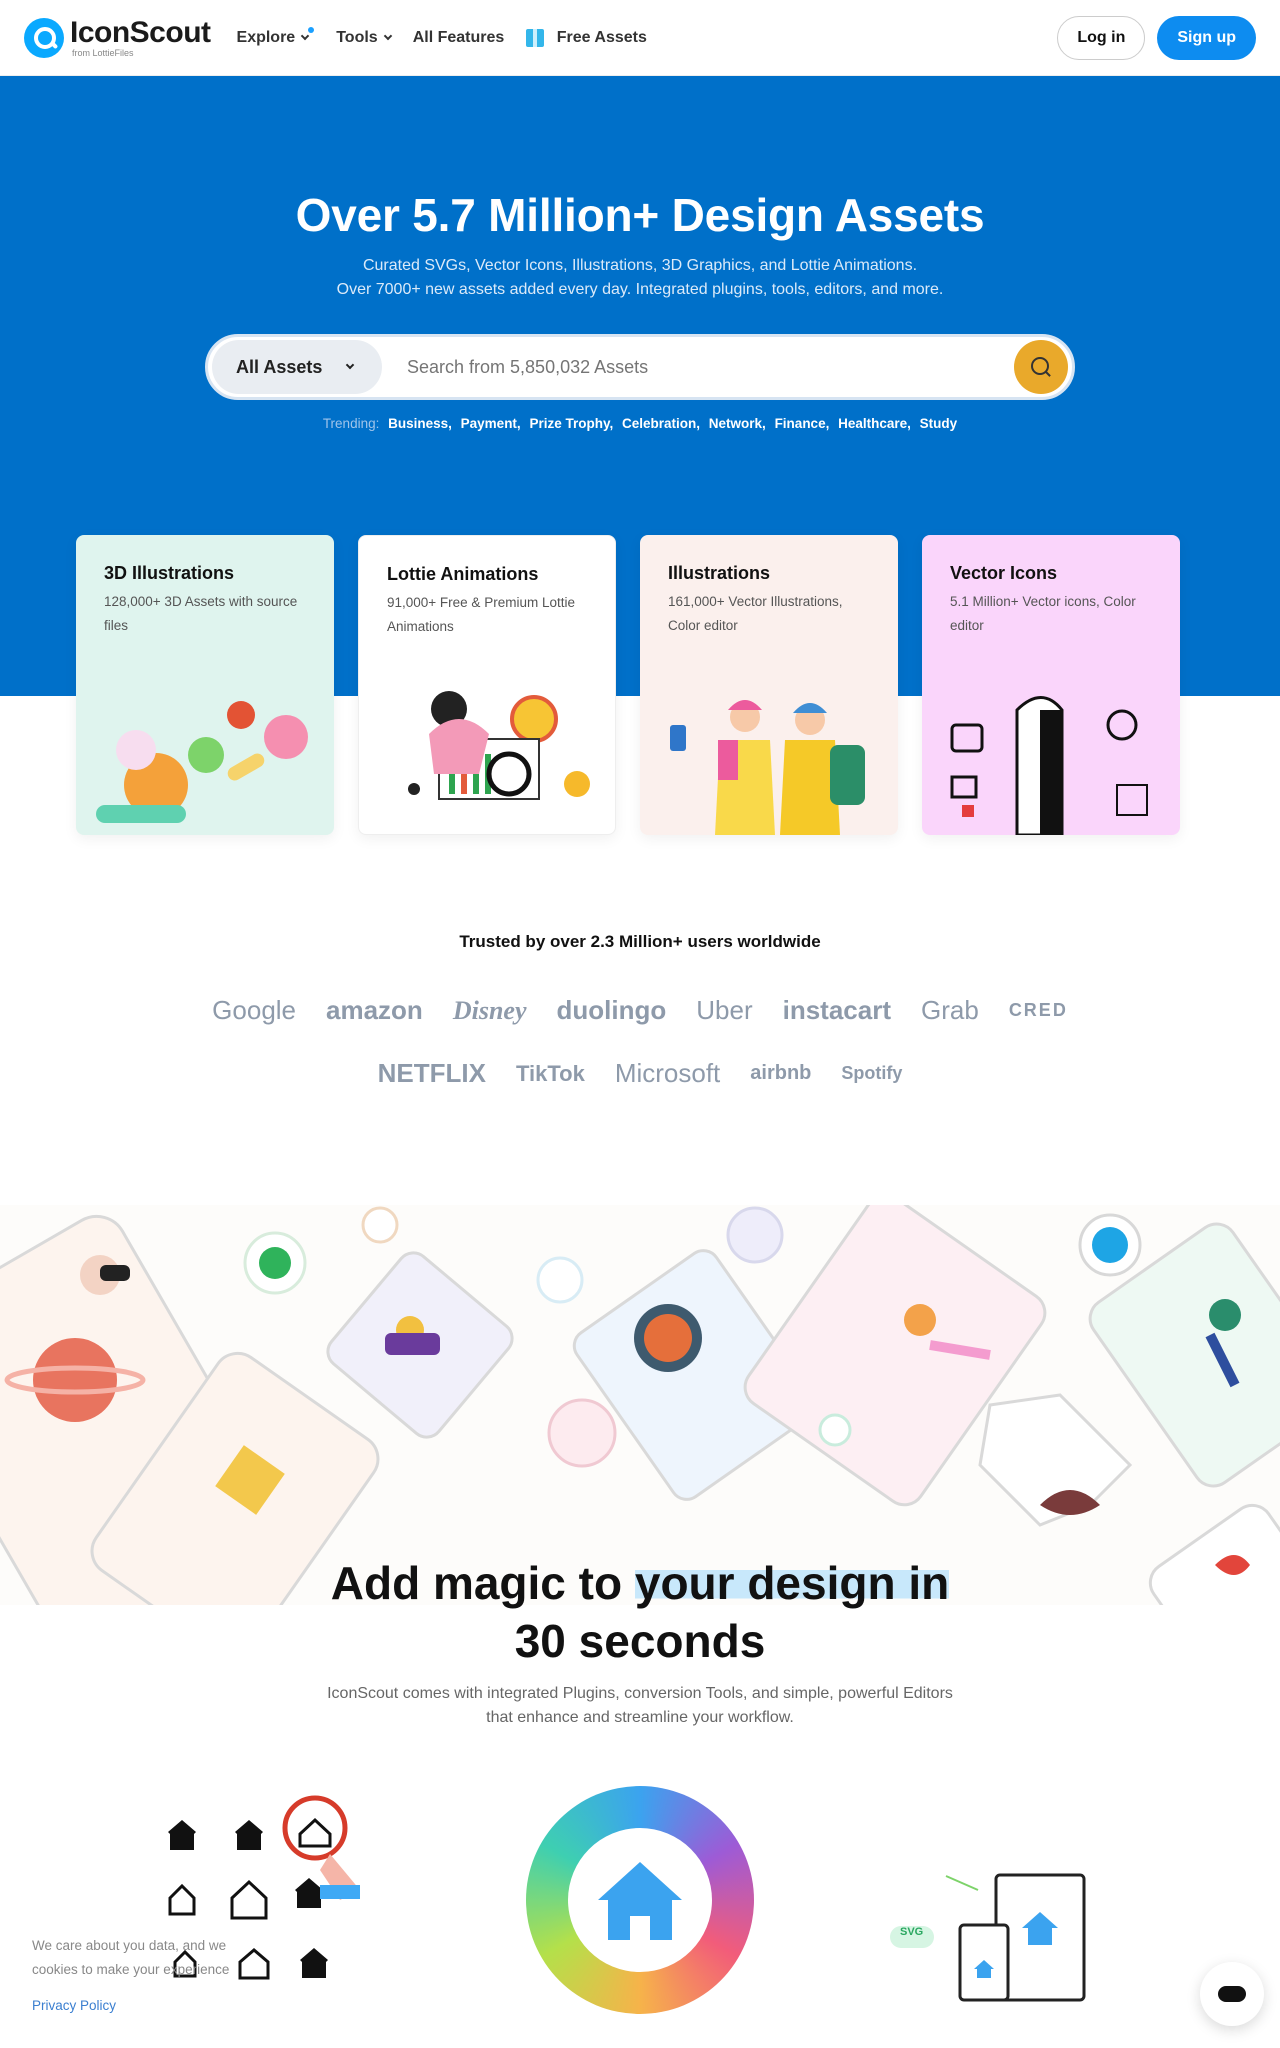 This screenshot has width=1280, height=2048. Describe the element at coordinates (661, 423) in the screenshot. I see `trending-link: Celebration,` at that location.